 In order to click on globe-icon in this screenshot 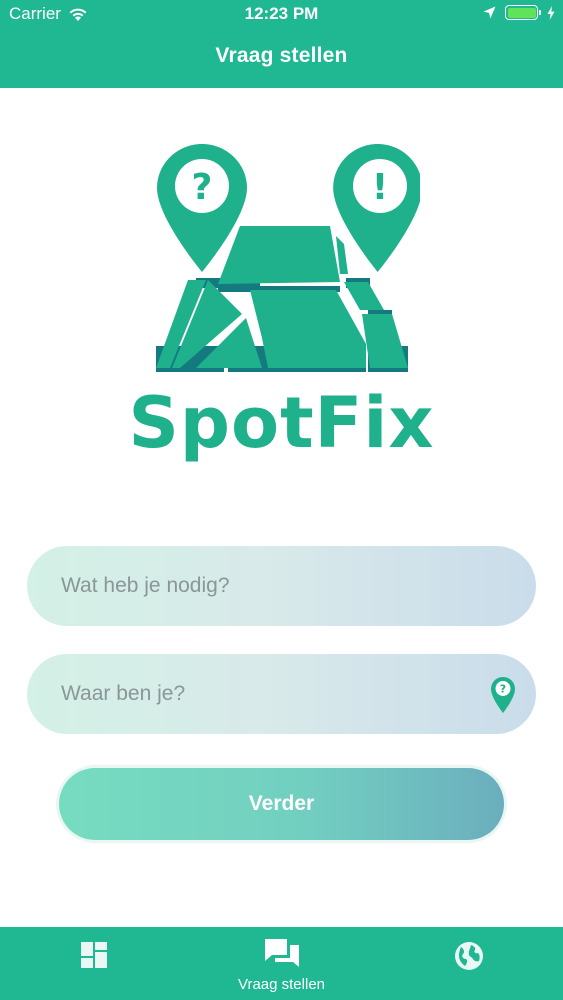, I will do `click(469, 956)`.